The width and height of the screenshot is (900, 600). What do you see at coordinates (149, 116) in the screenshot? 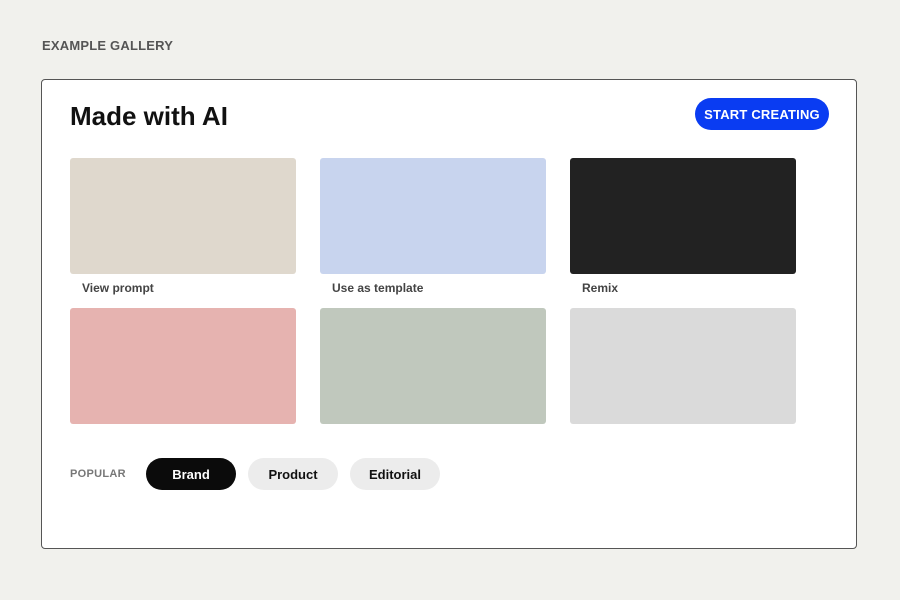
I see `gallery-title: Made with AI` at bounding box center [149, 116].